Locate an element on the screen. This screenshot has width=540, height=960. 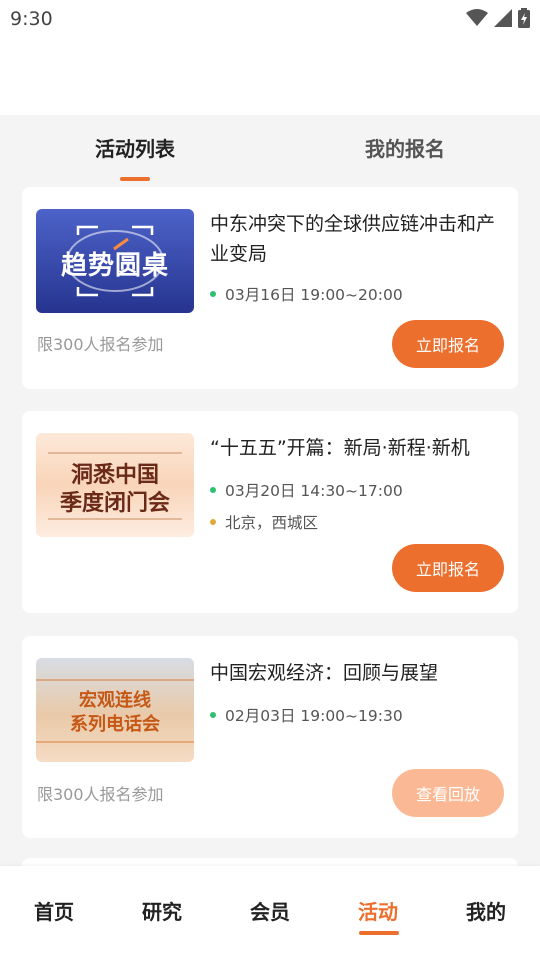
event-datetime: 03月16日 19:00~20:00 is located at coordinates (314, 295).